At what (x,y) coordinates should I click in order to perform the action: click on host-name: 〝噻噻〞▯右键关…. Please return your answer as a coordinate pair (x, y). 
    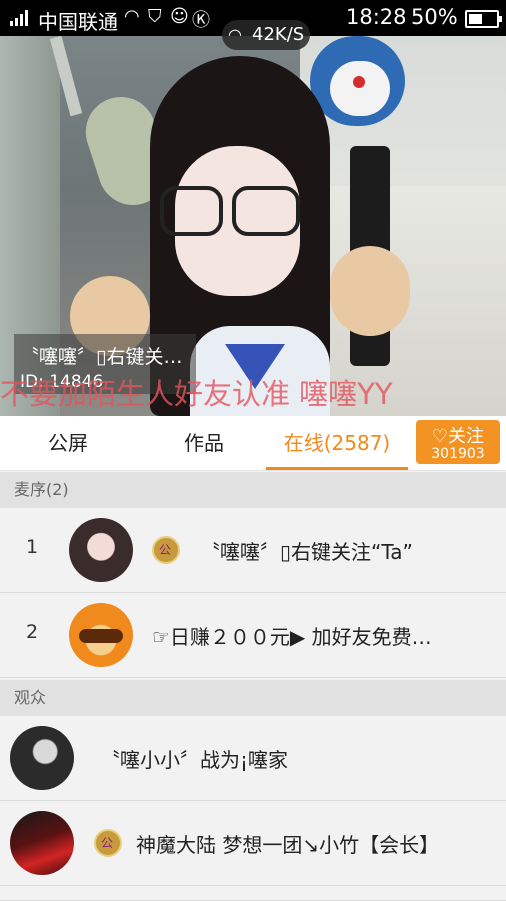
    Looking at the image, I should click on (101, 357).